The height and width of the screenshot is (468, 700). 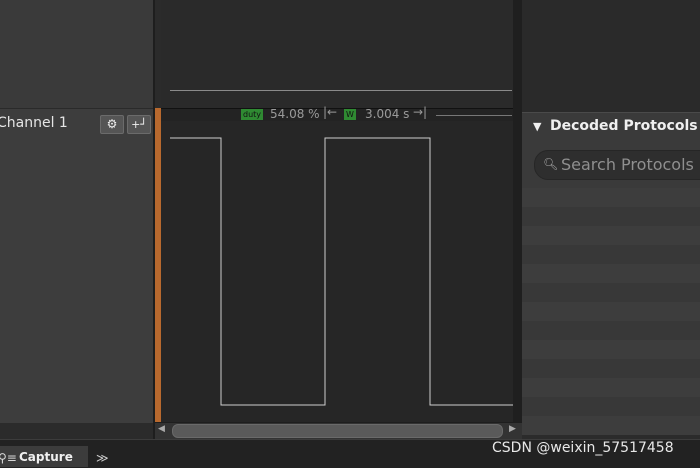 I want to click on channel-trigger-button: +┘, so click(x=139, y=124).